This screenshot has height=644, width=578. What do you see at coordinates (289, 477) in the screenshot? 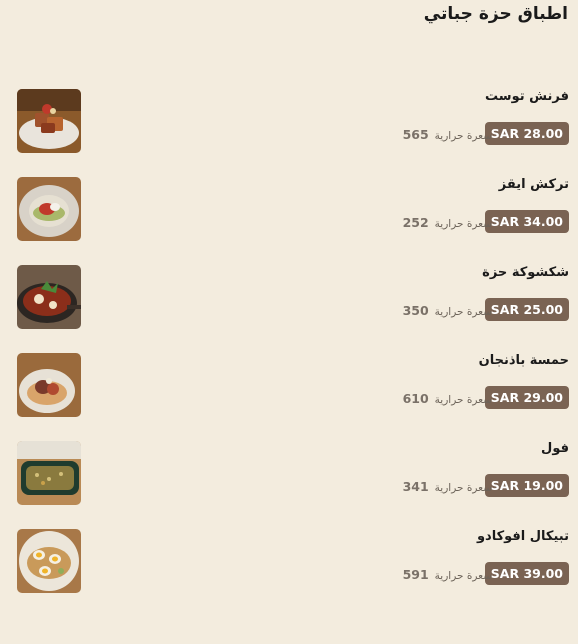
I see `menu-item: فول SAR 19.00 سعرة حرارية 341` at bounding box center [289, 477].